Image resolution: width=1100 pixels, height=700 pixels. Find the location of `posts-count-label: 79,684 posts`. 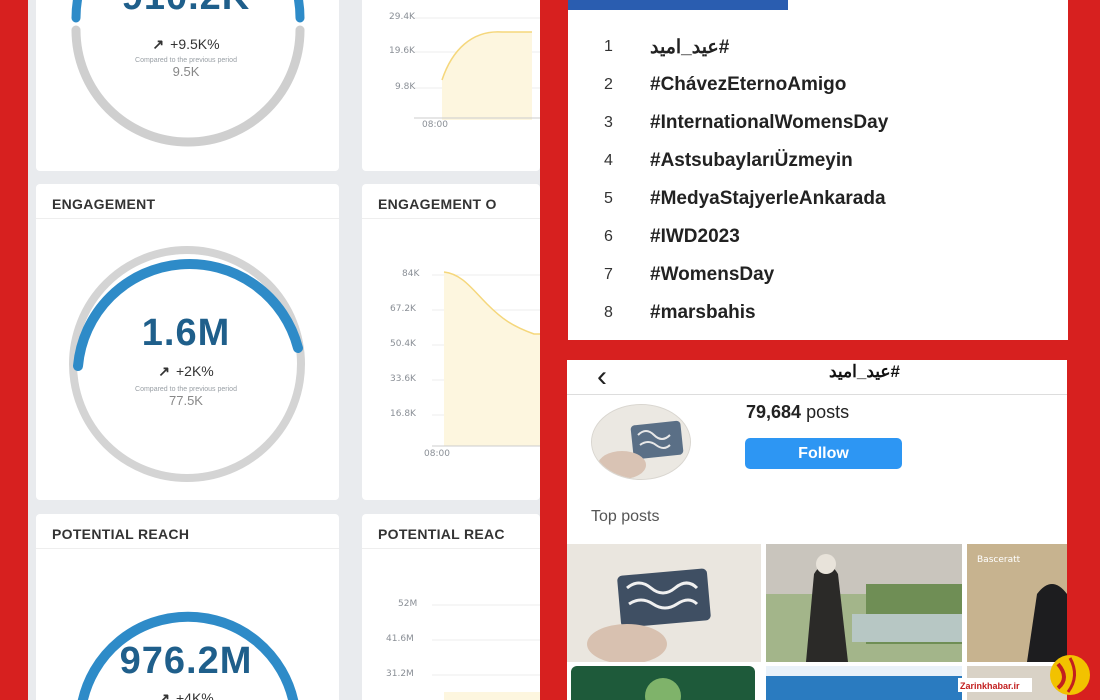

posts-count-label: 79,684 posts is located at coordinates (797, 412).